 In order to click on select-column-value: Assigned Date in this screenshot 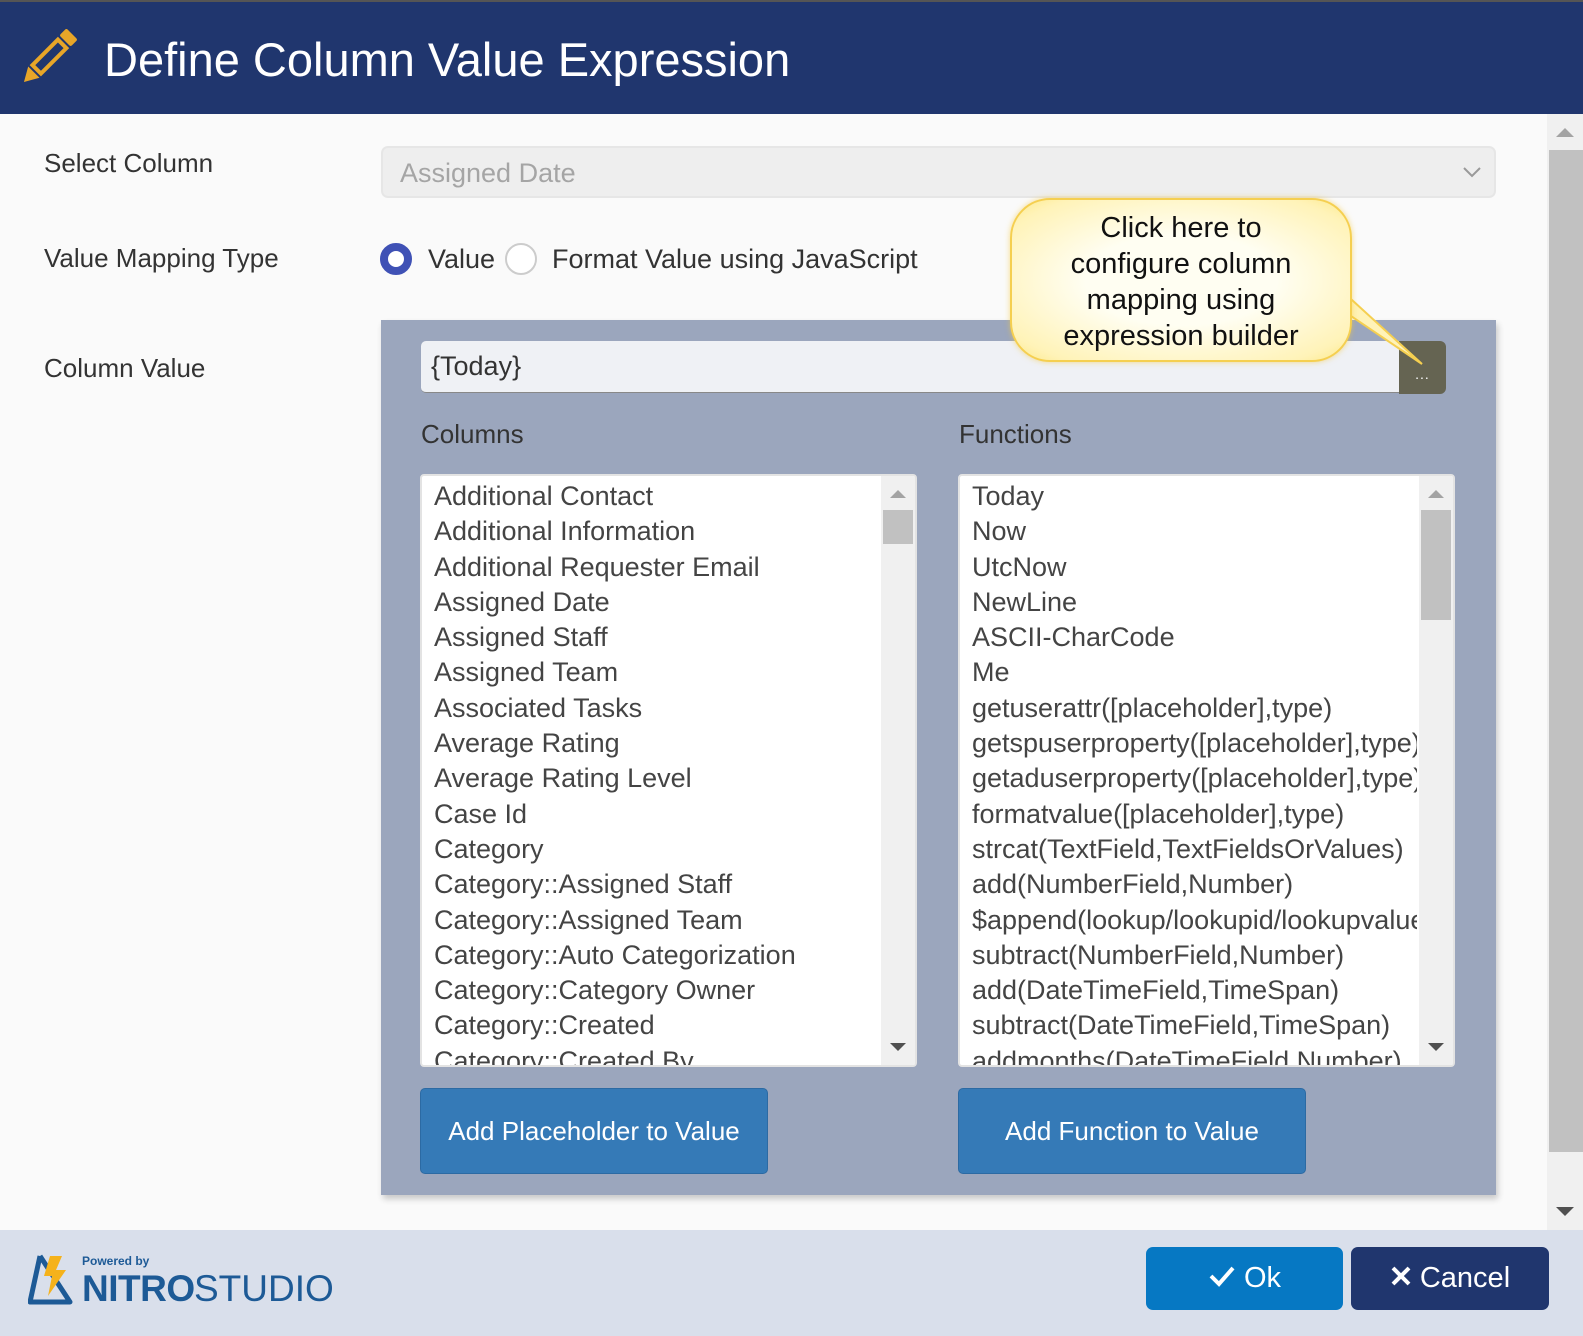, I will do `click(488, 173)`.